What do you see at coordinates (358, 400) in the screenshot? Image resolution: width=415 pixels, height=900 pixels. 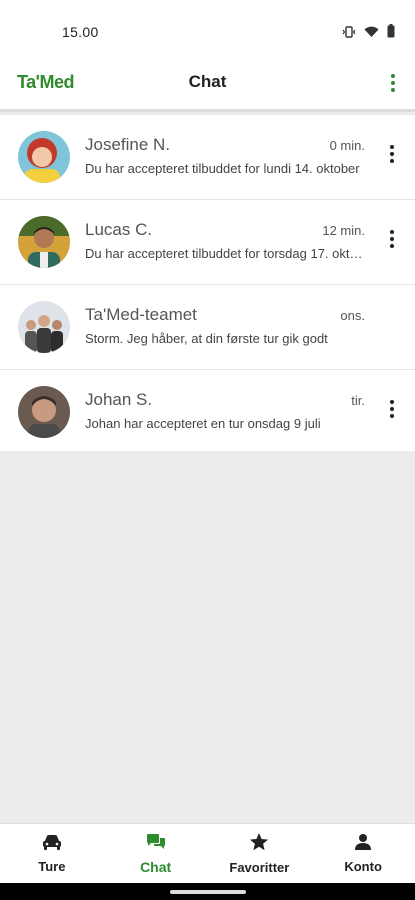 I see `chat-time: tir.` at bounding box center [358, 400].